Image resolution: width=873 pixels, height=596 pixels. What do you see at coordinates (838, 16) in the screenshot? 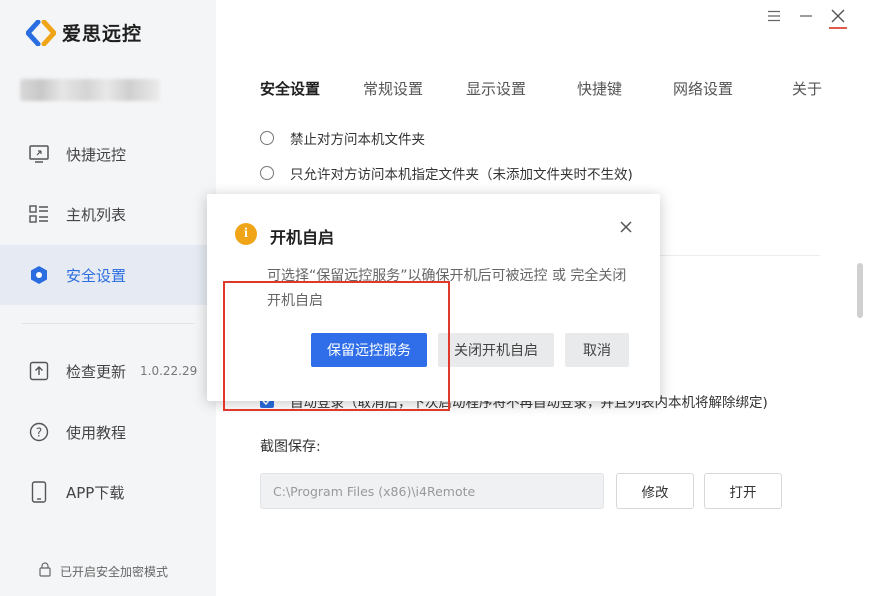
I see `close-icon` at bounding box center [838, 16].